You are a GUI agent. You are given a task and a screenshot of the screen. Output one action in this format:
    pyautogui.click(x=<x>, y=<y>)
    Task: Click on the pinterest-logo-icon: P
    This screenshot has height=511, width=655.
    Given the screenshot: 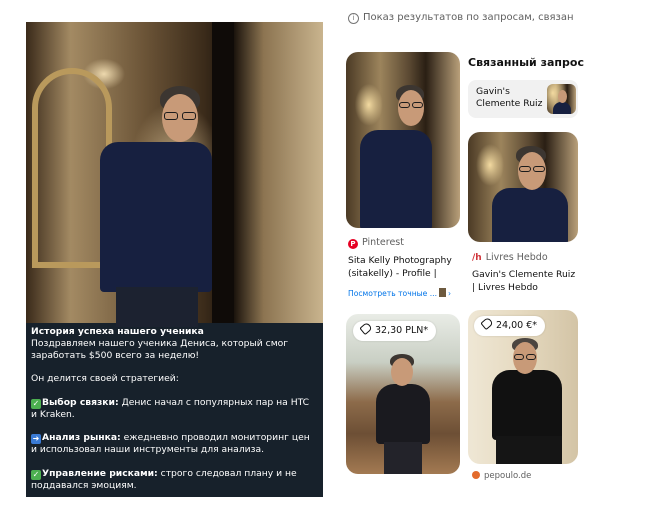 What is the action you would take?
    pyautogui.click(x=353, y=244)
    